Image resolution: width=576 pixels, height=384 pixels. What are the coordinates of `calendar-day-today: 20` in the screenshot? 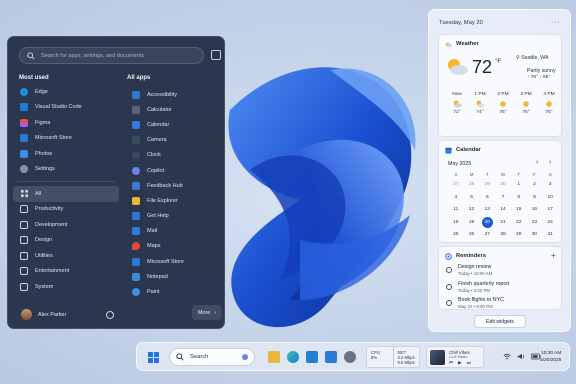 It's located at (487, 223).